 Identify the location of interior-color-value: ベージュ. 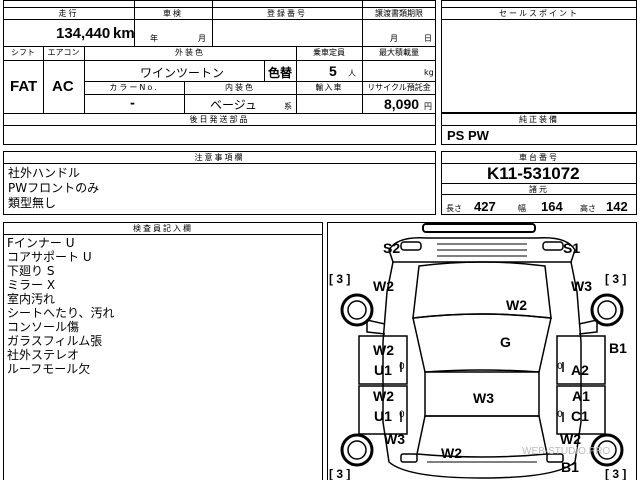
(233, 105).